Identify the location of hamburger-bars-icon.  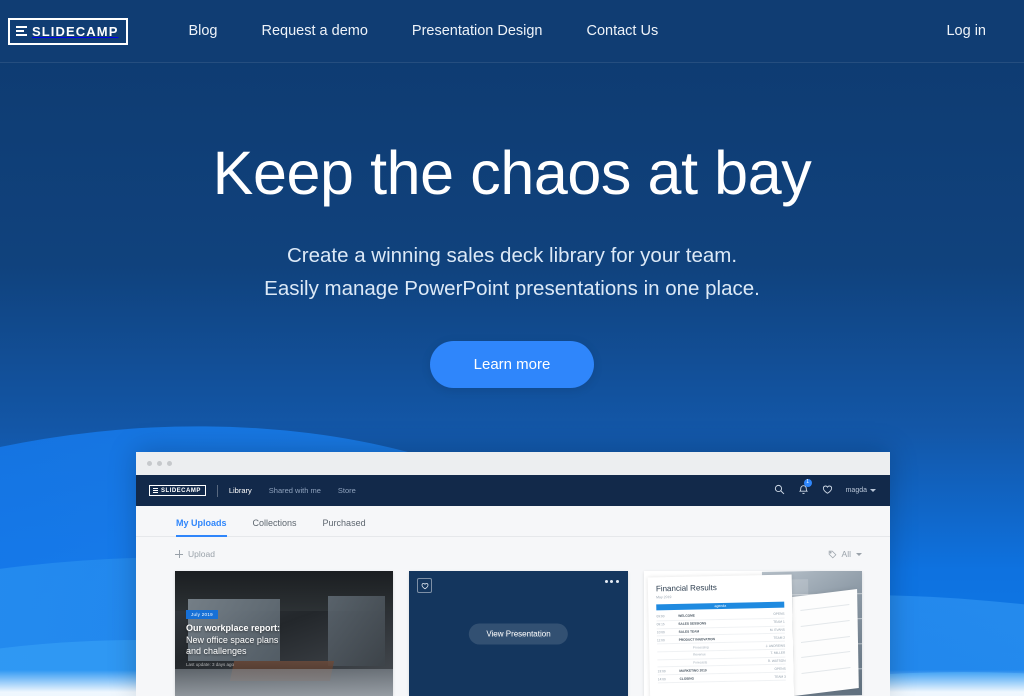
(21, 31).